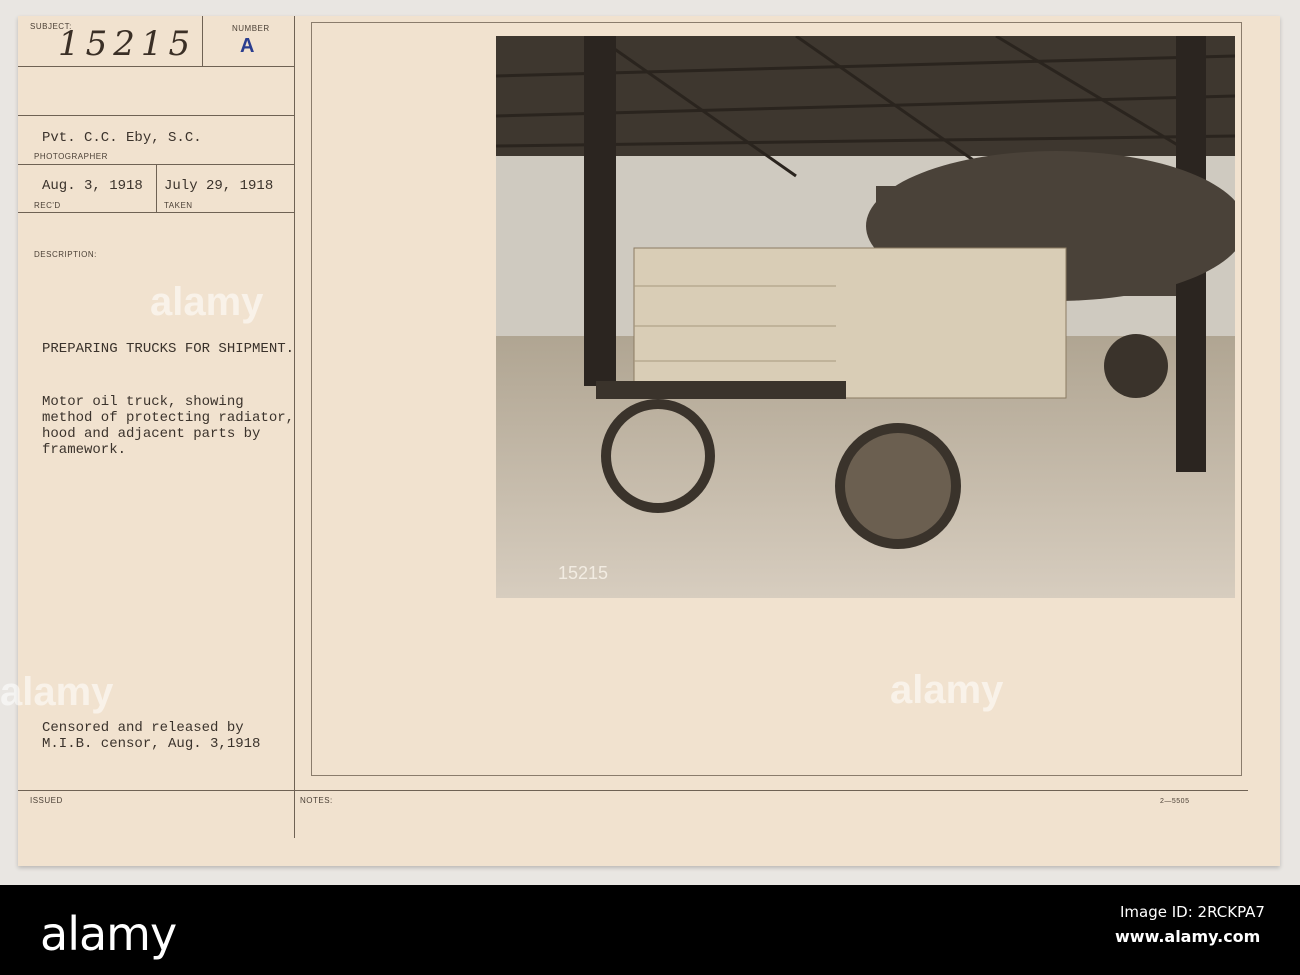  I want to click on taken-date: July 29, 1918, so click(219, 186).